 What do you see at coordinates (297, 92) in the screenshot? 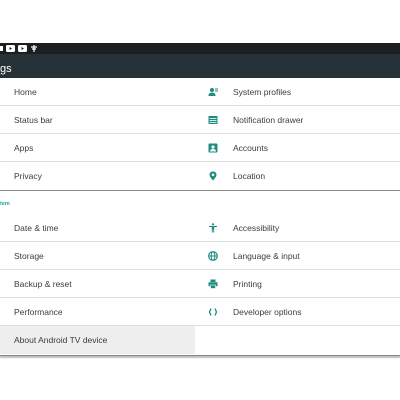
I see `settings-item-system-profiles: System profiles` at bounding box center [297, 92].